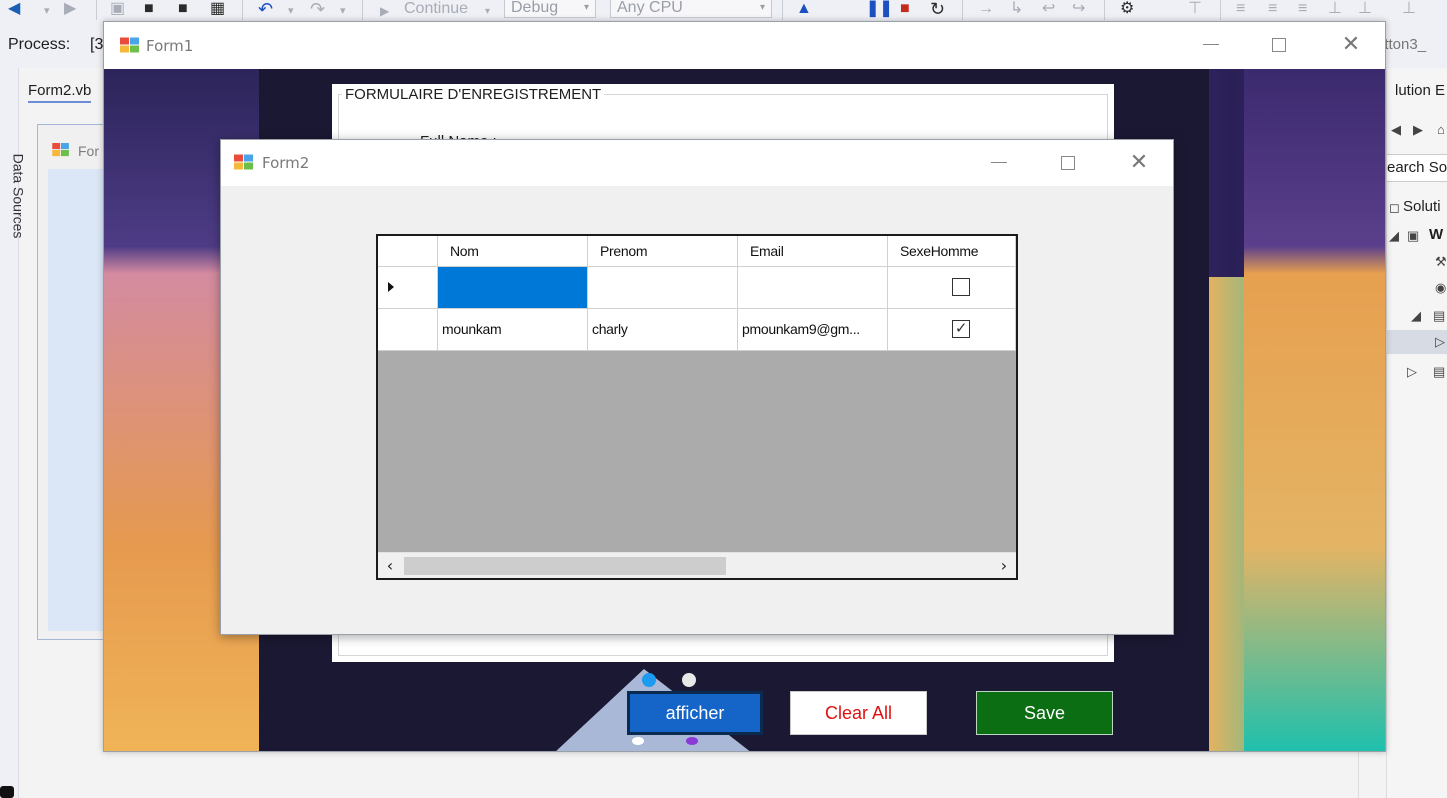 This screenshot has width=1447, height=798. Describe the element at coordinates (473, 94) in the screenshot. I see `groupbox-title: FORMULAIRE D'ENREGISTREMENT` at that location.